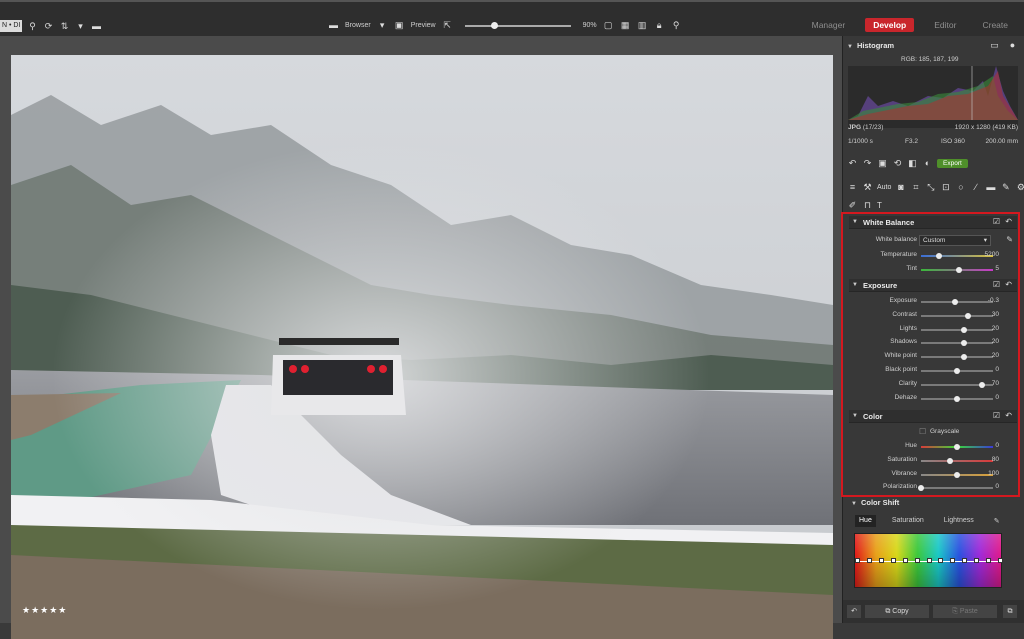 This screenshot has width=1024, height=639. Describe the element at coordinates (867, 205) in the screenshot. I see `stamp-icon: ⊓` at that location.